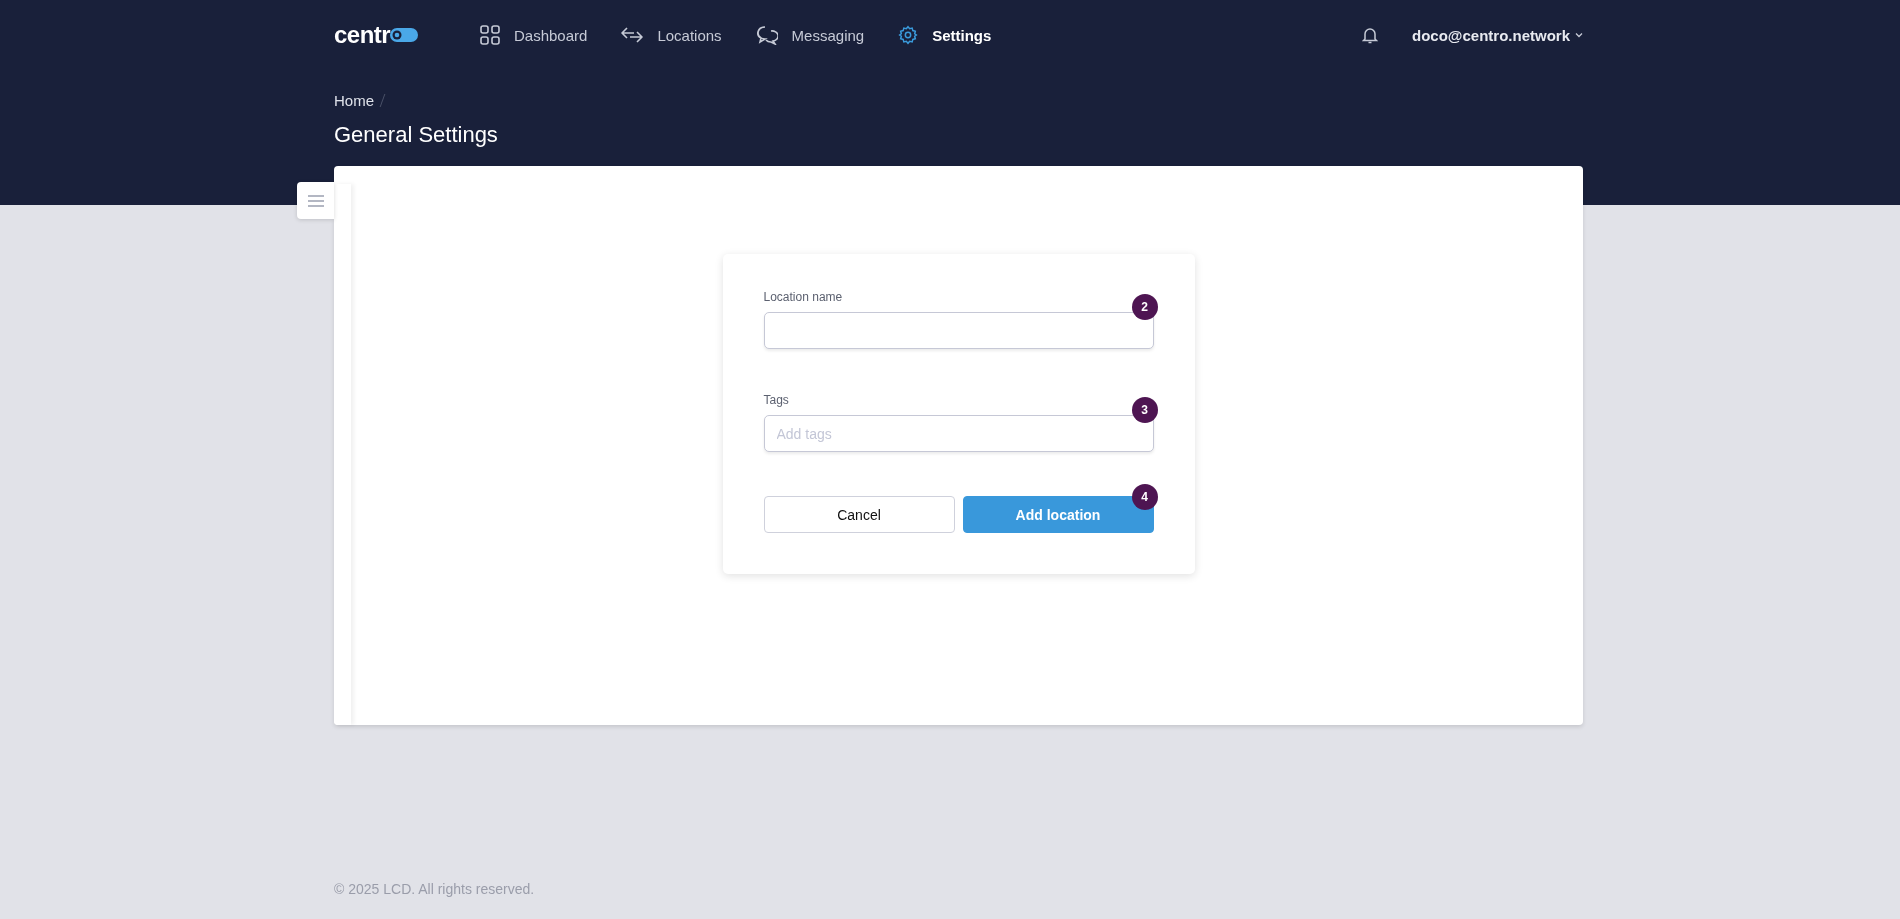 This screenshot has width=1900, height=919. What do you see at coordinates (803, 297) in the screenshot?
I see `field-label: Location name` at bounding box center [803, 297].